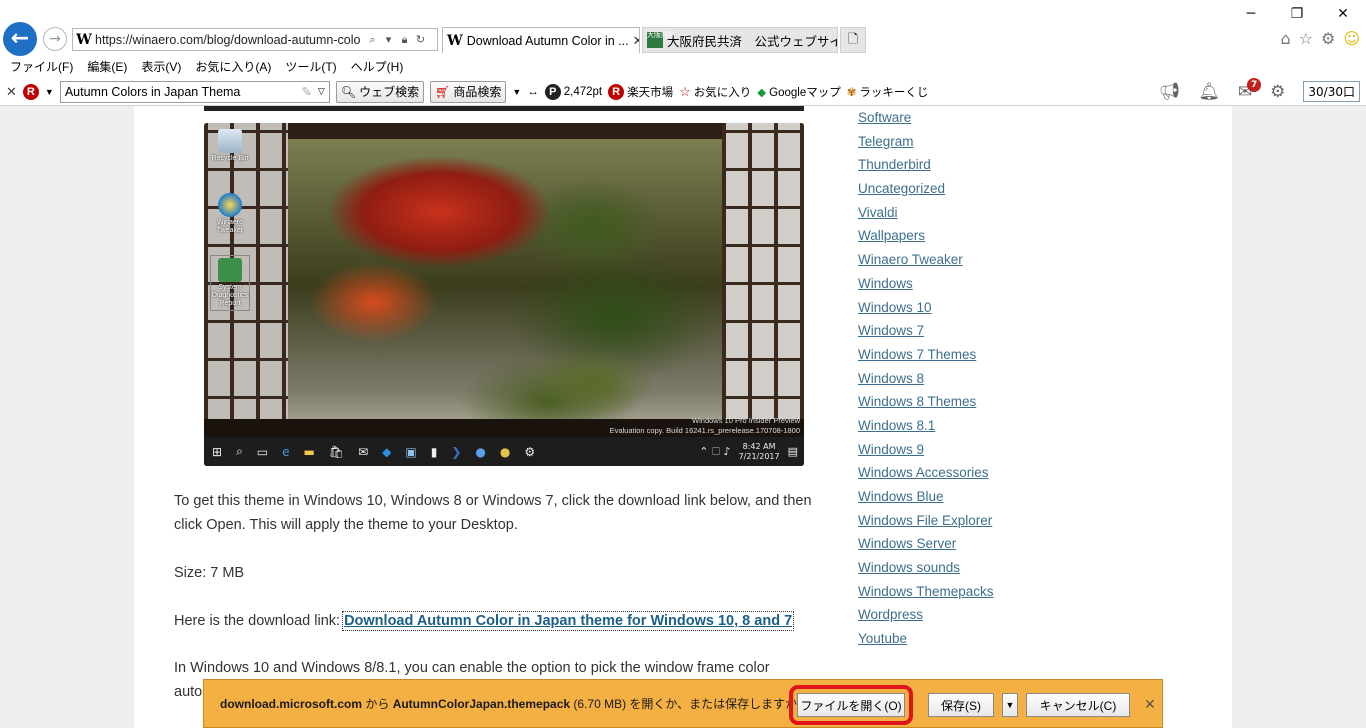 The image size is (1366, 728). What do you see at coordinates (321, 91) in the screenshot?
I see `search-dropdown-icon: ▽` at bounding box center [321, 91].